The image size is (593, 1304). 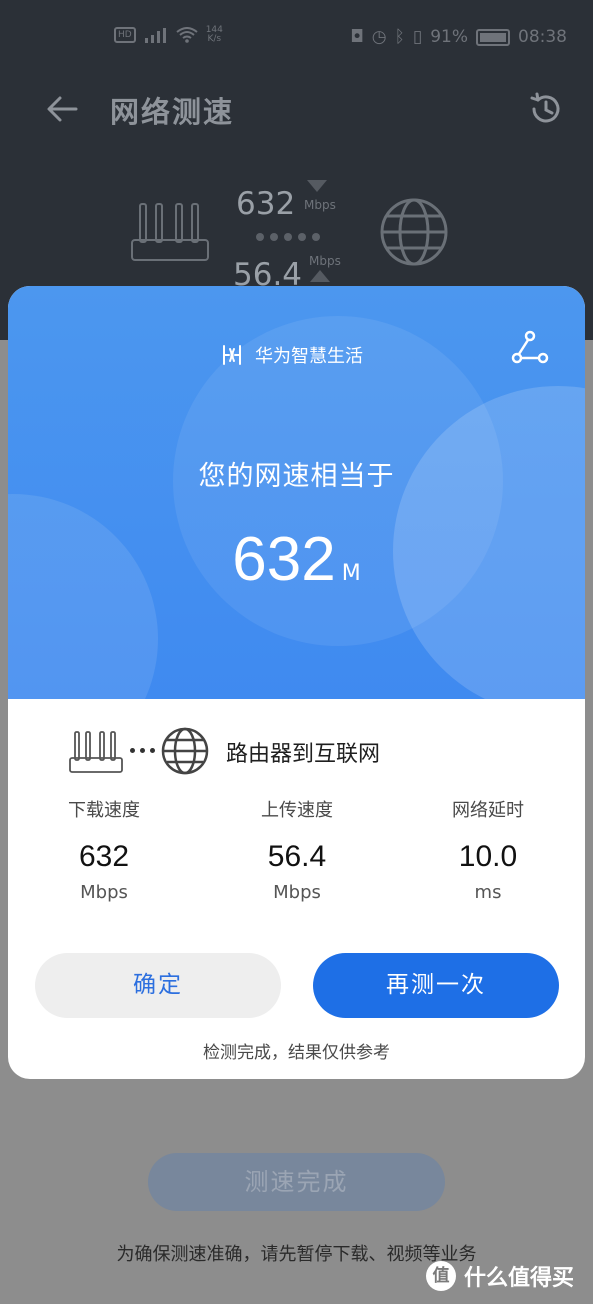 What do you see at coordinates (317, 186) in the screenshot?
I see `download-arrow-icon` at bounding box center [317, 186].